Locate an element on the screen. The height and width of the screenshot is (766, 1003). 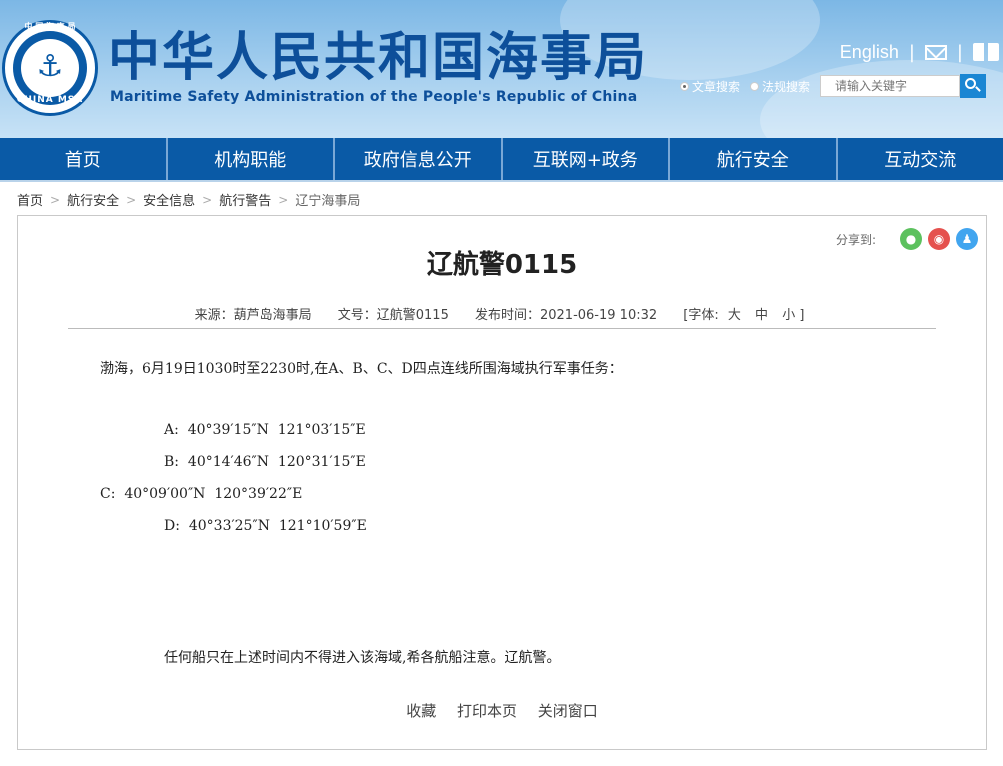
breadcrumb-liaoning-msa: 辽宁海事局 is located at coordinates (327, 199).